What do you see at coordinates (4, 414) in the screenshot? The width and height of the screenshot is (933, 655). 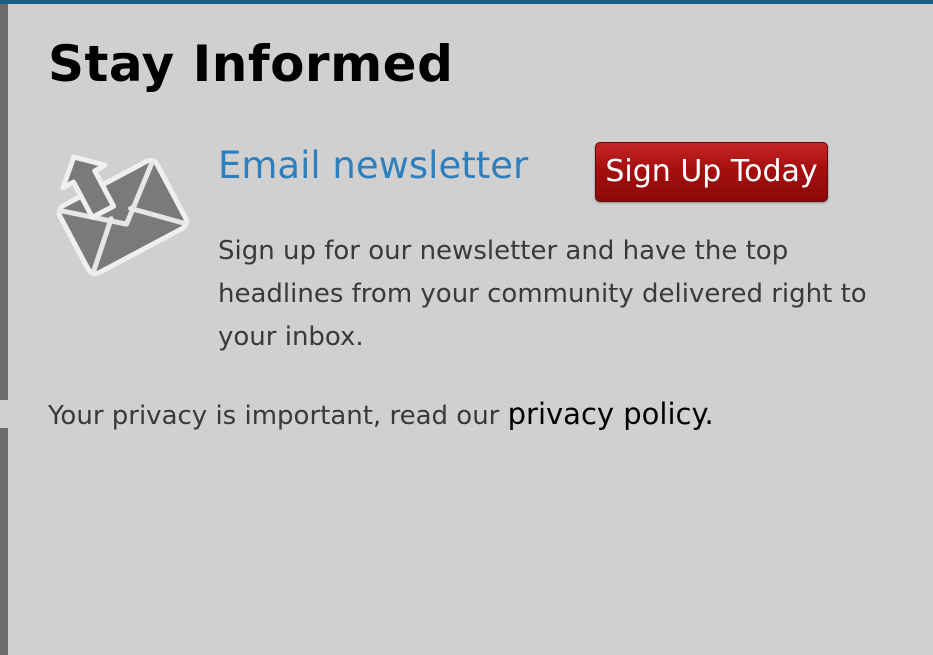 I see `left-border-gap` at bounding box center [4, 414].